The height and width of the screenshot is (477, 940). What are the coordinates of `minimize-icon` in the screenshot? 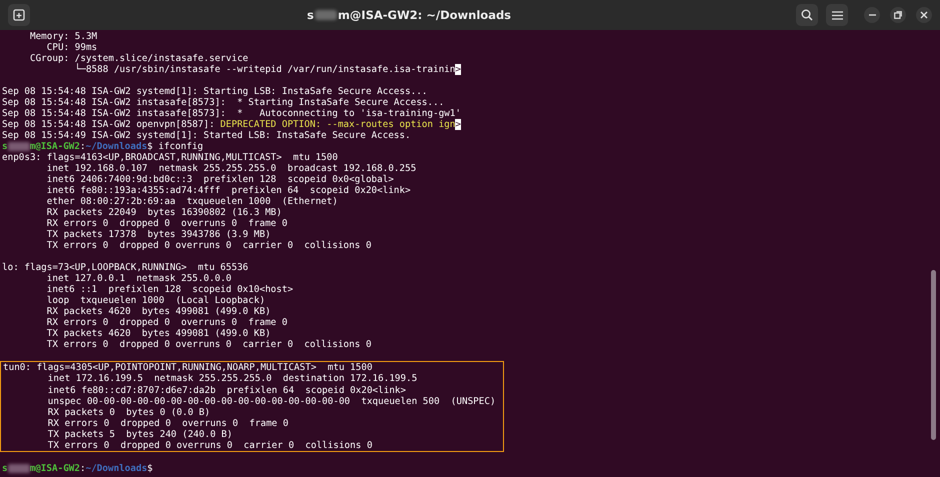 It's located at (872, 15).